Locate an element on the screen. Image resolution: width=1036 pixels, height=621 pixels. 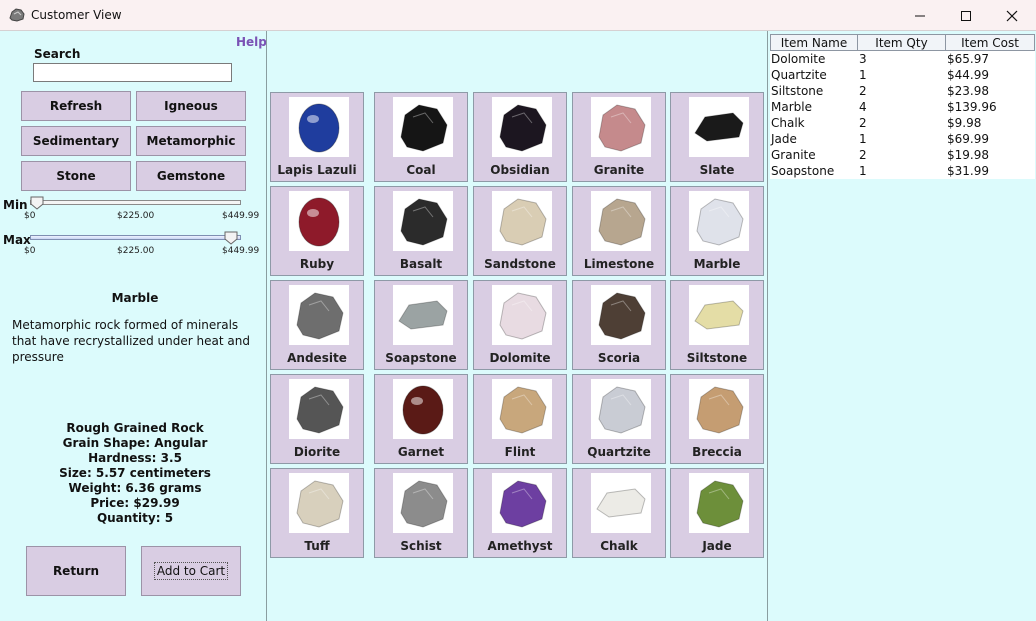
close-icon is located at coordinates (1012, 15).